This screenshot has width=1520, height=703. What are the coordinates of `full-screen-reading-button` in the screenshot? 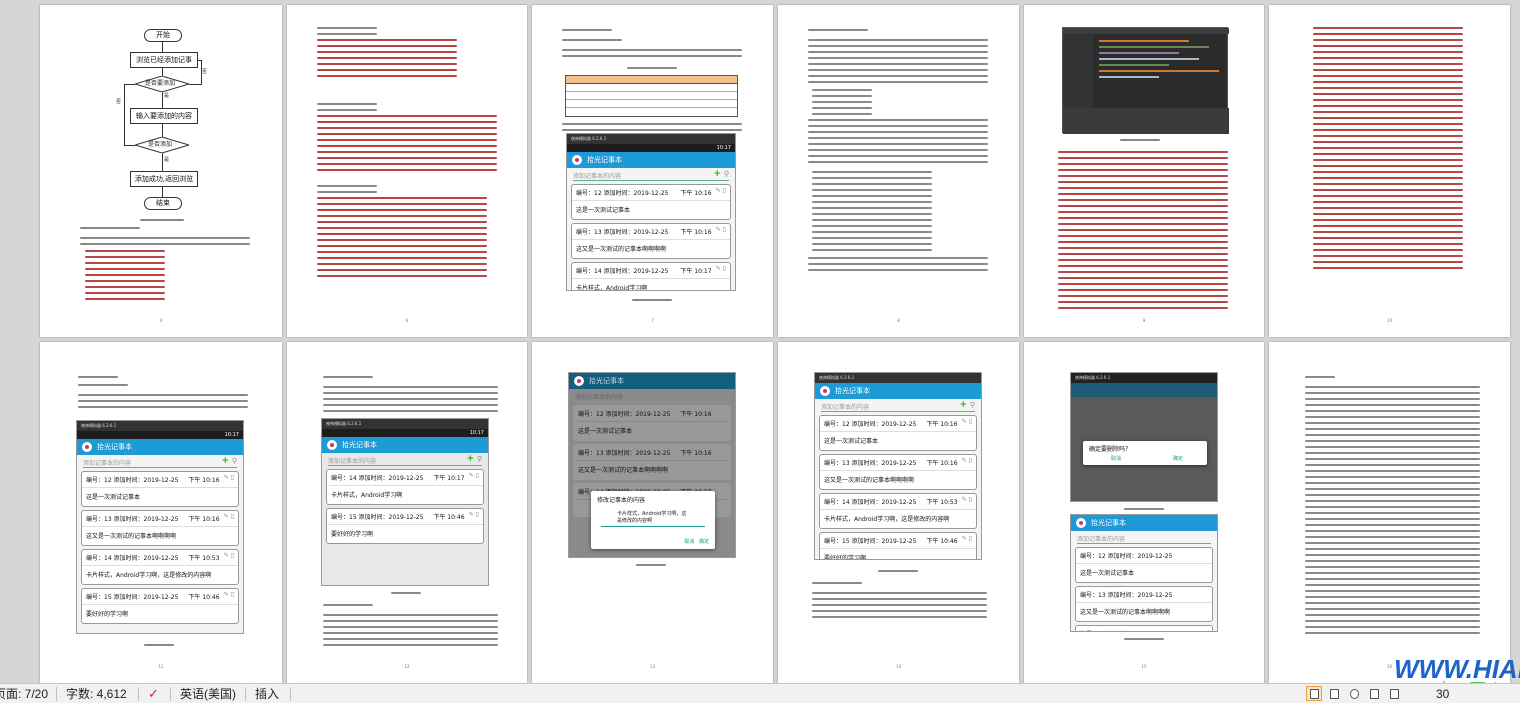 It's located at (1334, 693).